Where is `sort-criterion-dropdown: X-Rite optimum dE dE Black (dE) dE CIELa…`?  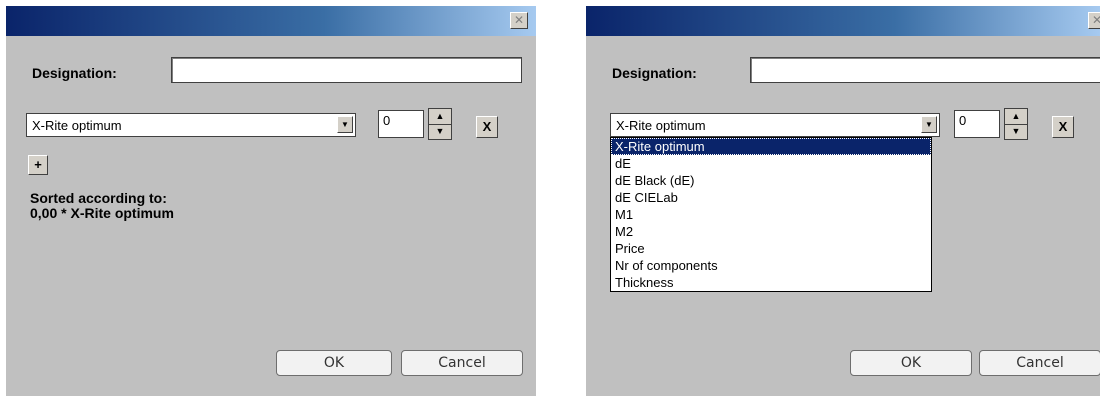 sort-criterion-dropdown: X-Rite optimum dE dE Black (dE) dE CIELa… is located at coordinates (771, 214).